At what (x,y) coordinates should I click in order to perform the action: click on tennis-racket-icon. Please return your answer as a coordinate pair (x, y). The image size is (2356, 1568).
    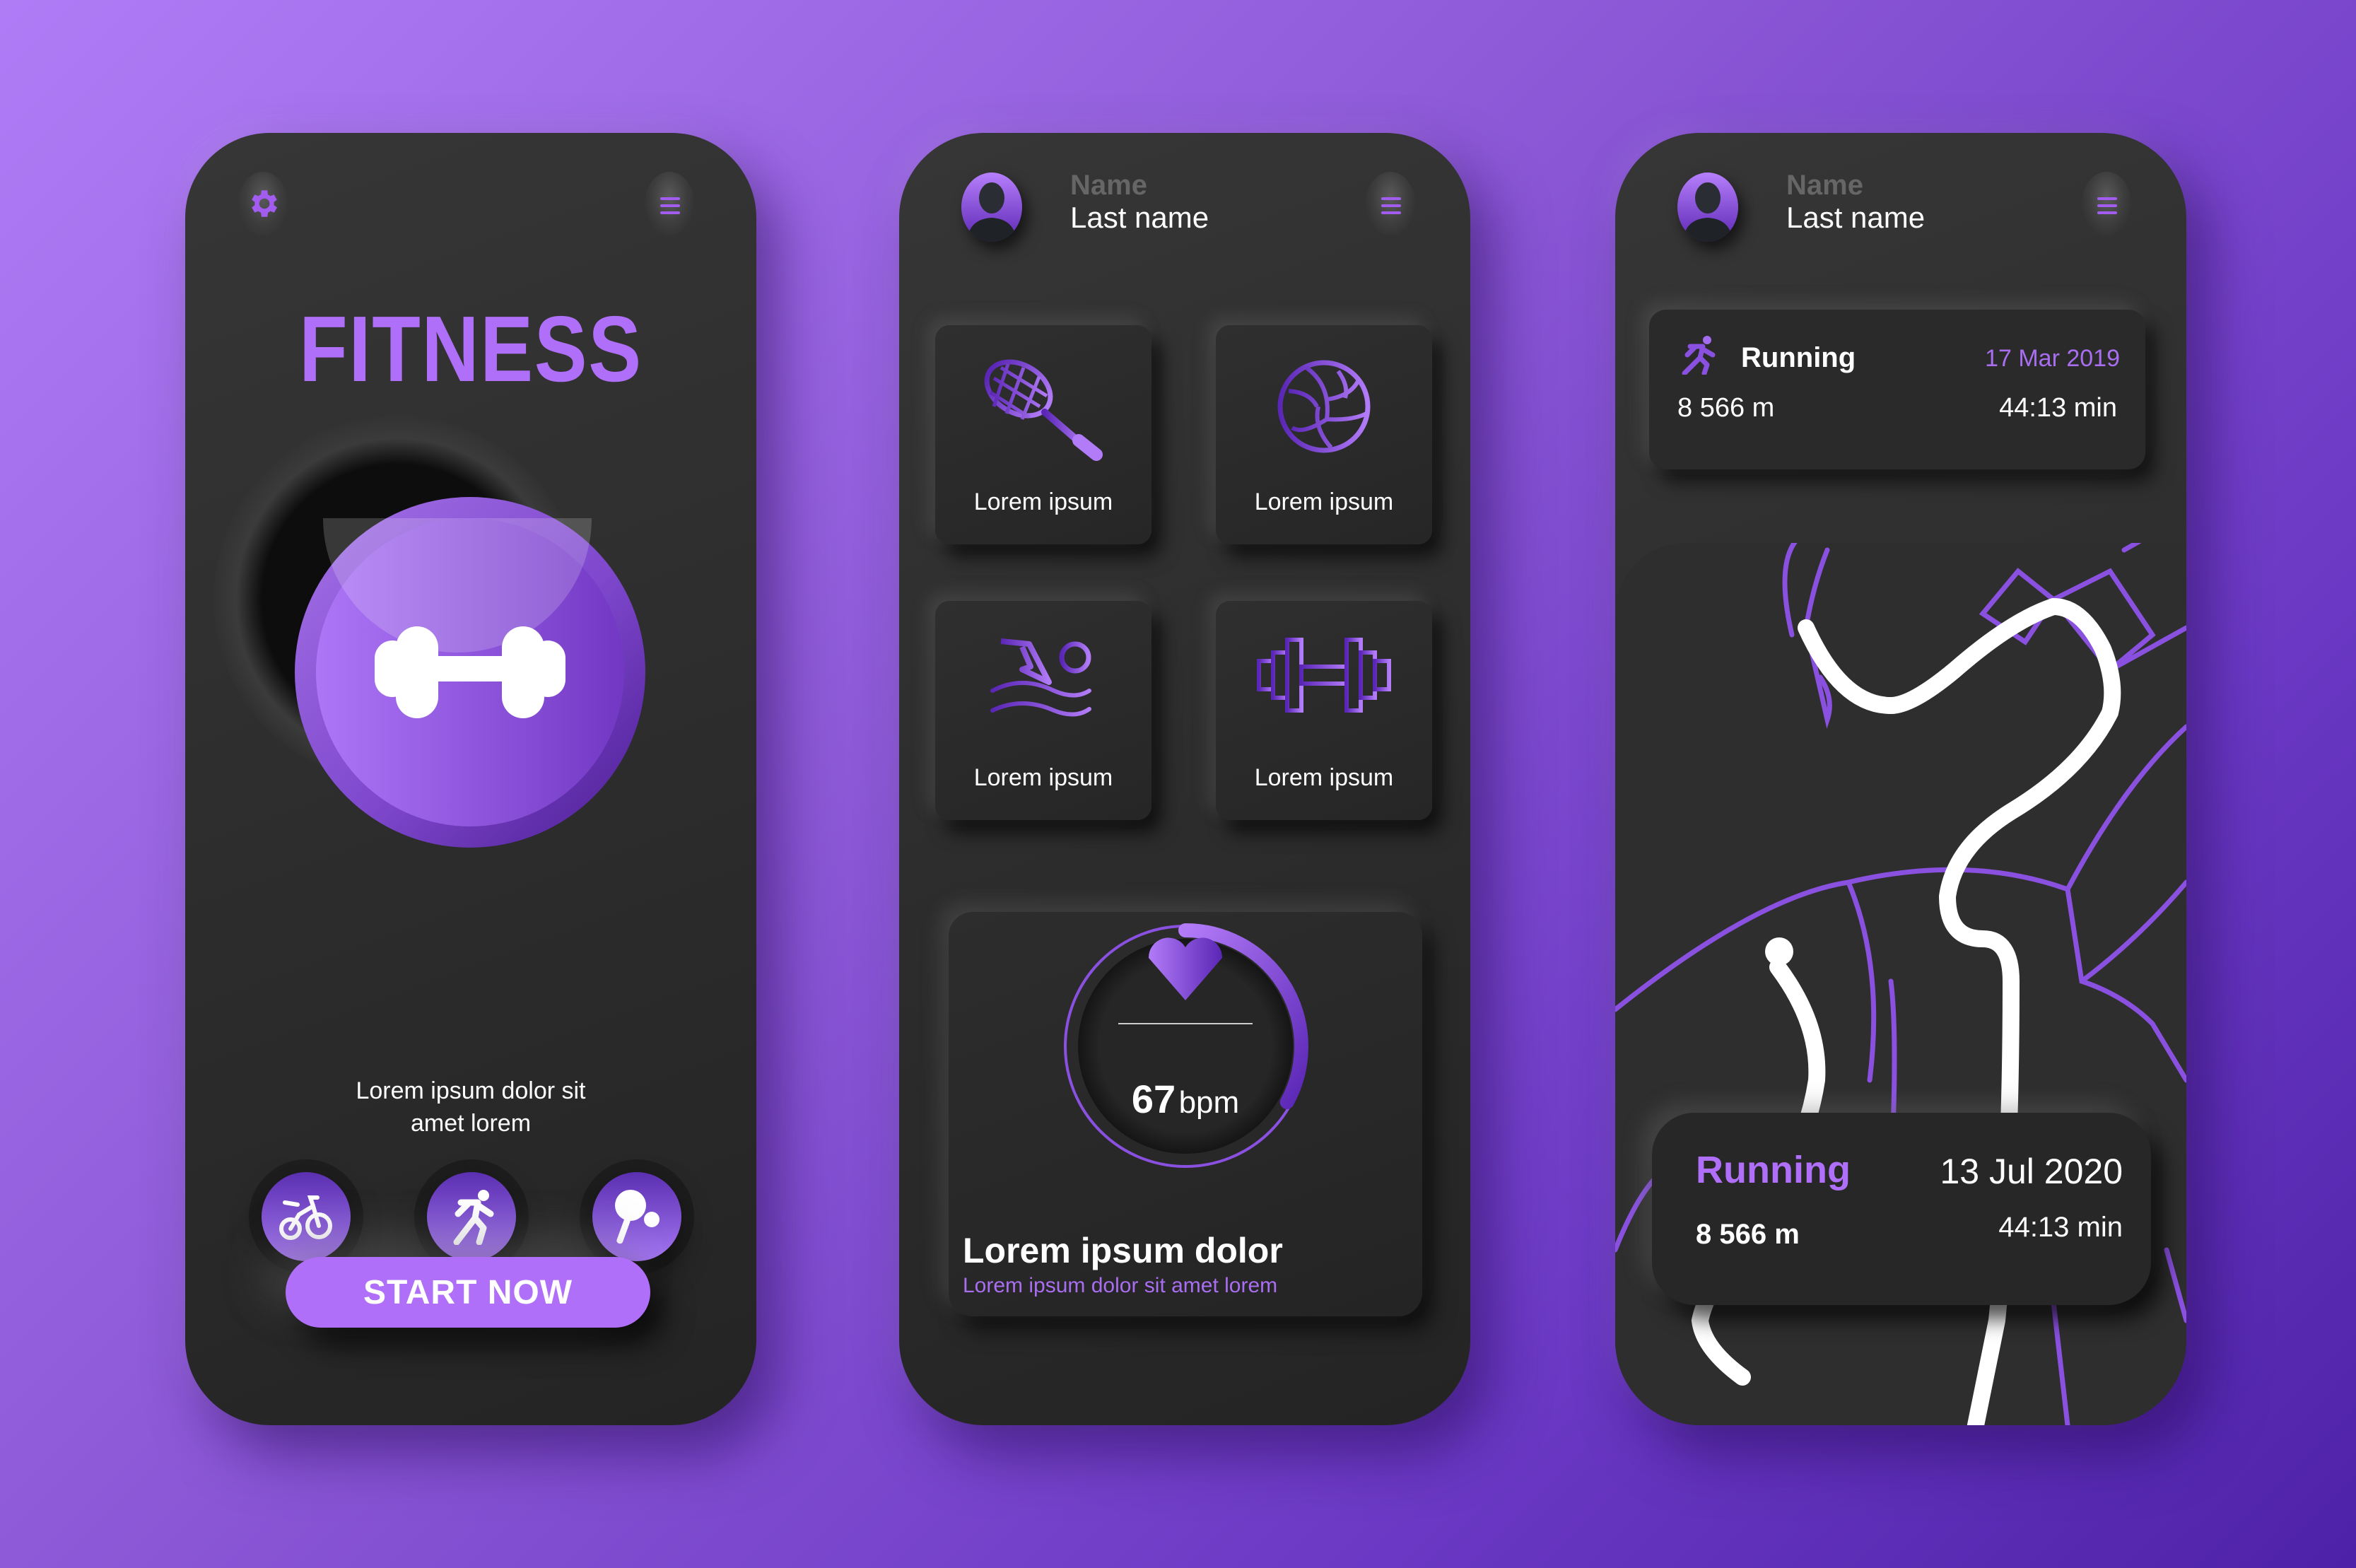
    Looking at the image, I should click on (1043, 410).